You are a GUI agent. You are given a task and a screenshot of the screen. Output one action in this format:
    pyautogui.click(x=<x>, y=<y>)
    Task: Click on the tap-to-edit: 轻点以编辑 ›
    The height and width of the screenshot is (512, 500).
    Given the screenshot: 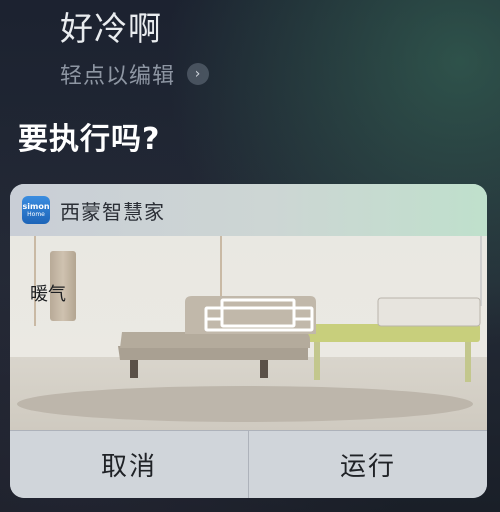 What is the action you would take?
    pyautogui.click(x=135, y=74)
    